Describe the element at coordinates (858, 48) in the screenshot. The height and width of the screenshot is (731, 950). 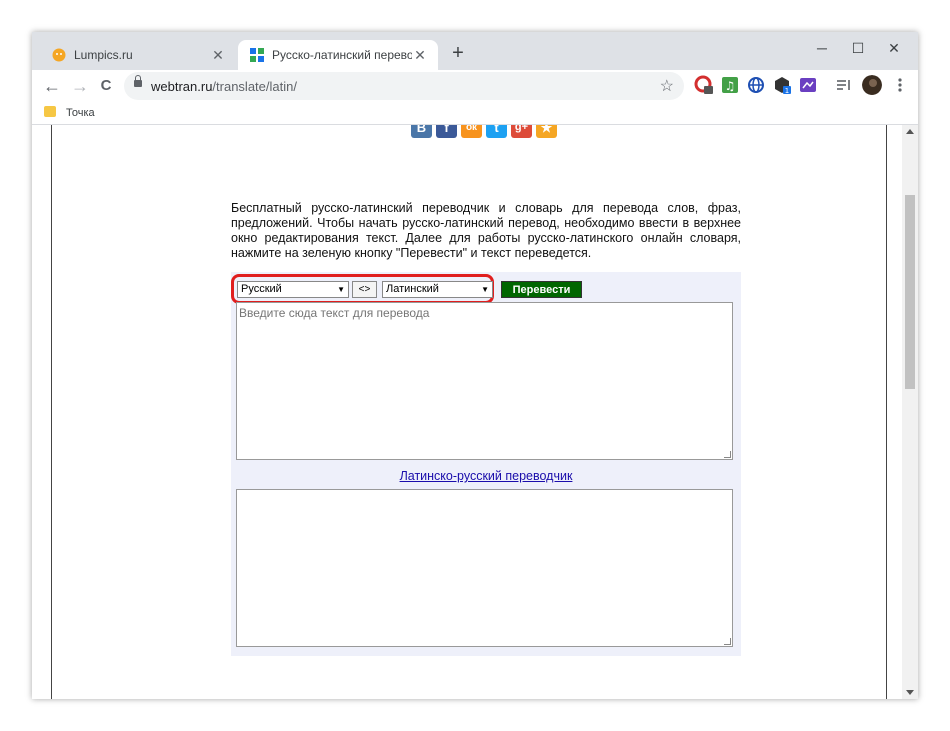
I see `maximize-button: ☐` at that location.